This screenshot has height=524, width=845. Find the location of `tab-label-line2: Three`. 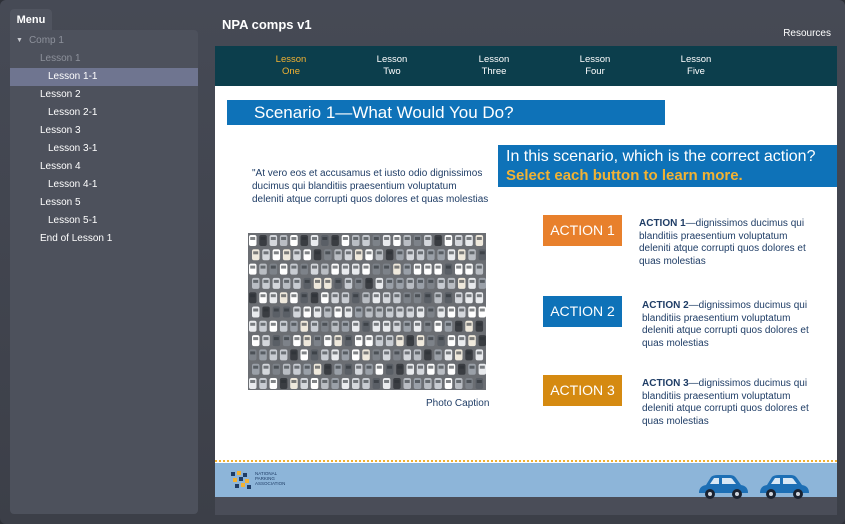

tab-label-line2: Three is located at coordinates (494, 71).